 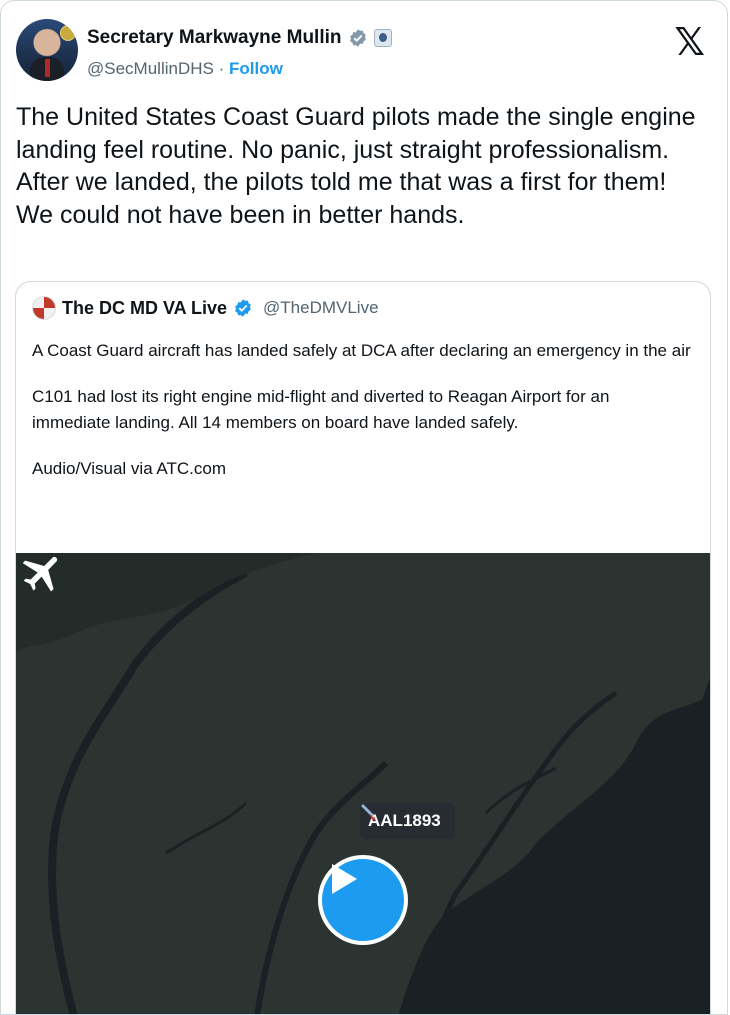 What do you see at coordinates (357, 38) in the screenshot?
I see `verified-badge-icon` at bounding box center [357, 38].